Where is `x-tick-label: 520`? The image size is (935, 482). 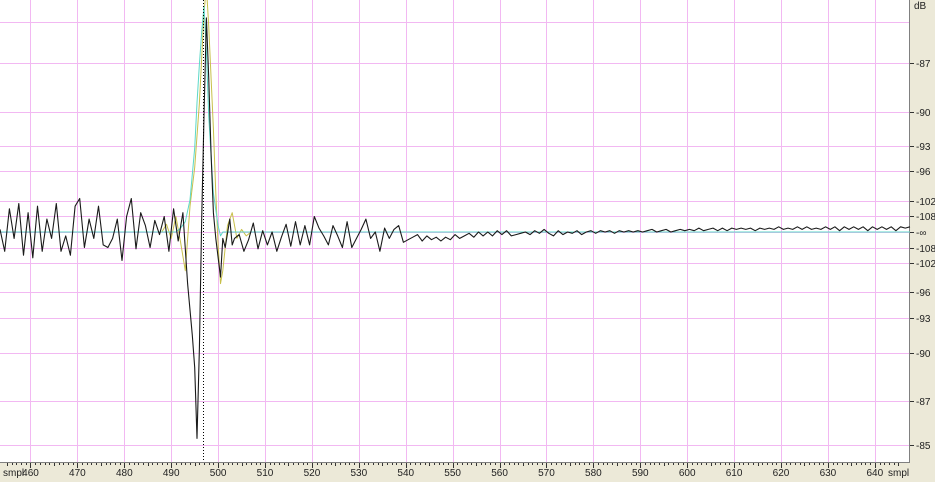 x-tick-label: 520 is located at coordinates (312, 473).